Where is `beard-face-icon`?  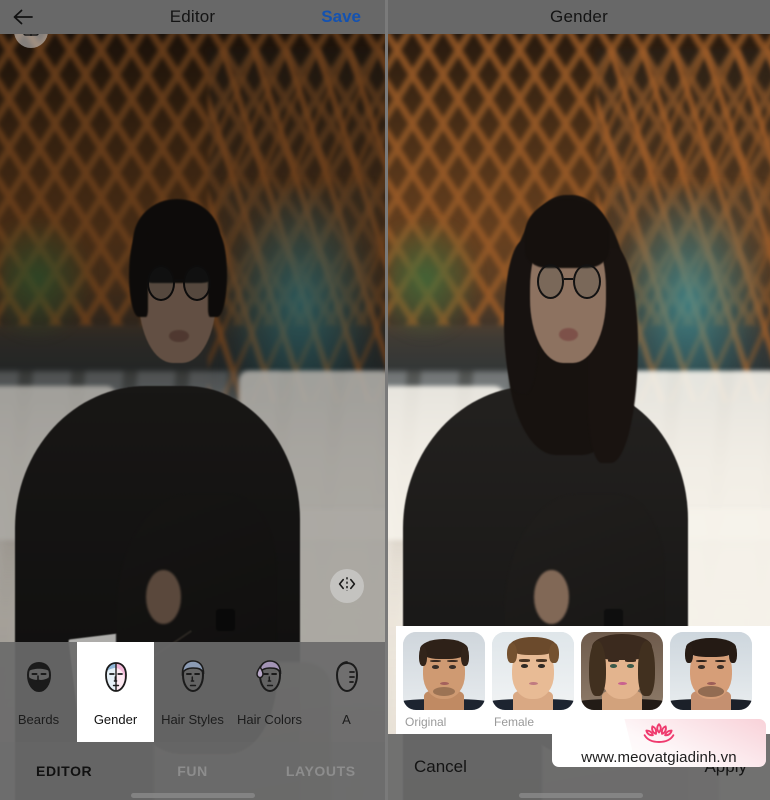
beard-face-icon is located at coordinates (39, 680).